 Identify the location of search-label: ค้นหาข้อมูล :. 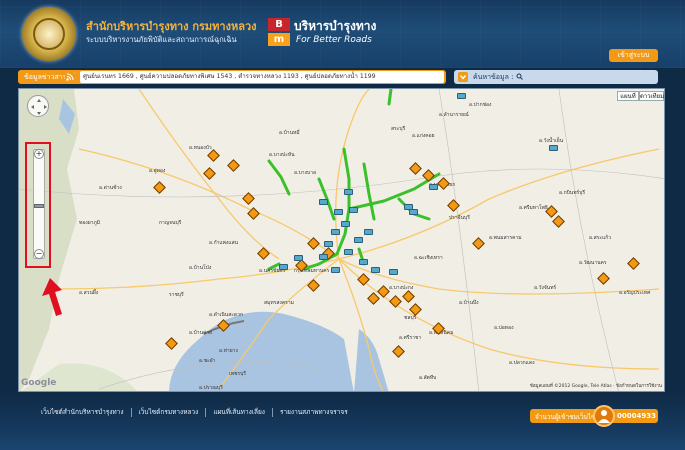
(498, 77).